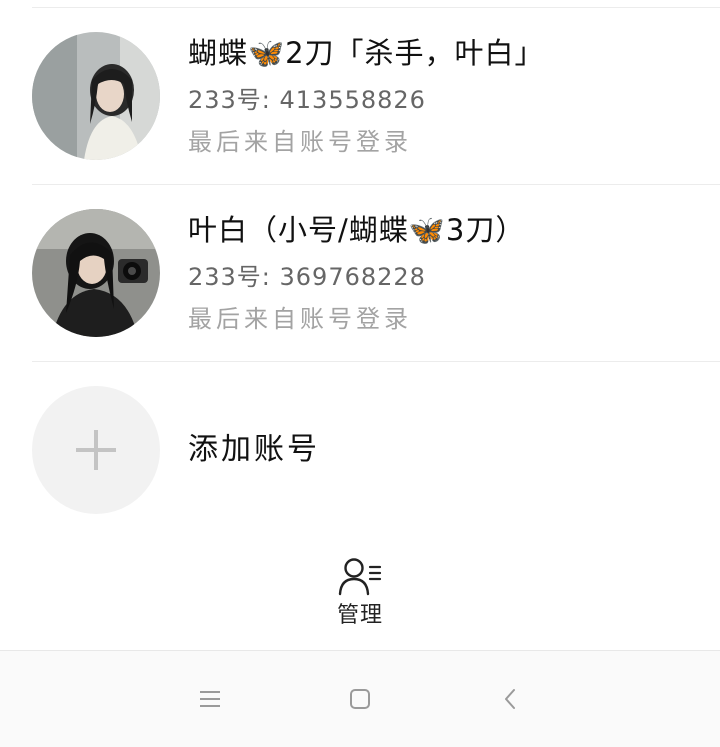  What do you see at coordinates (366, 53) in the screenshot?
I see `account-name: 蝴蝶🦋2刀「杀手，叶白」` at bounding box center [366, 53].